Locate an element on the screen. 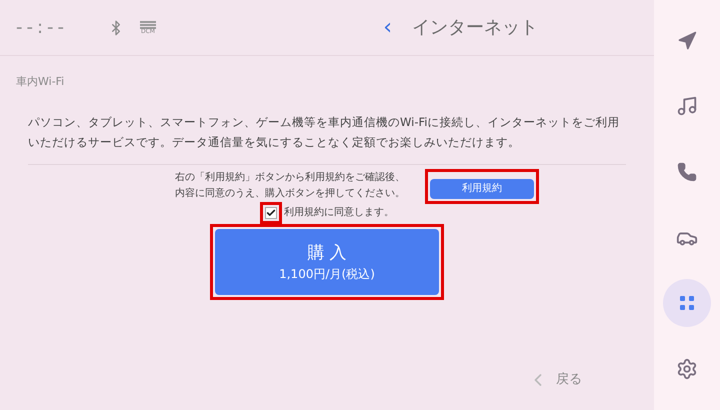 This screenshot has height=410, width=720. clock: --:-- is located at coordinates (43, 28).